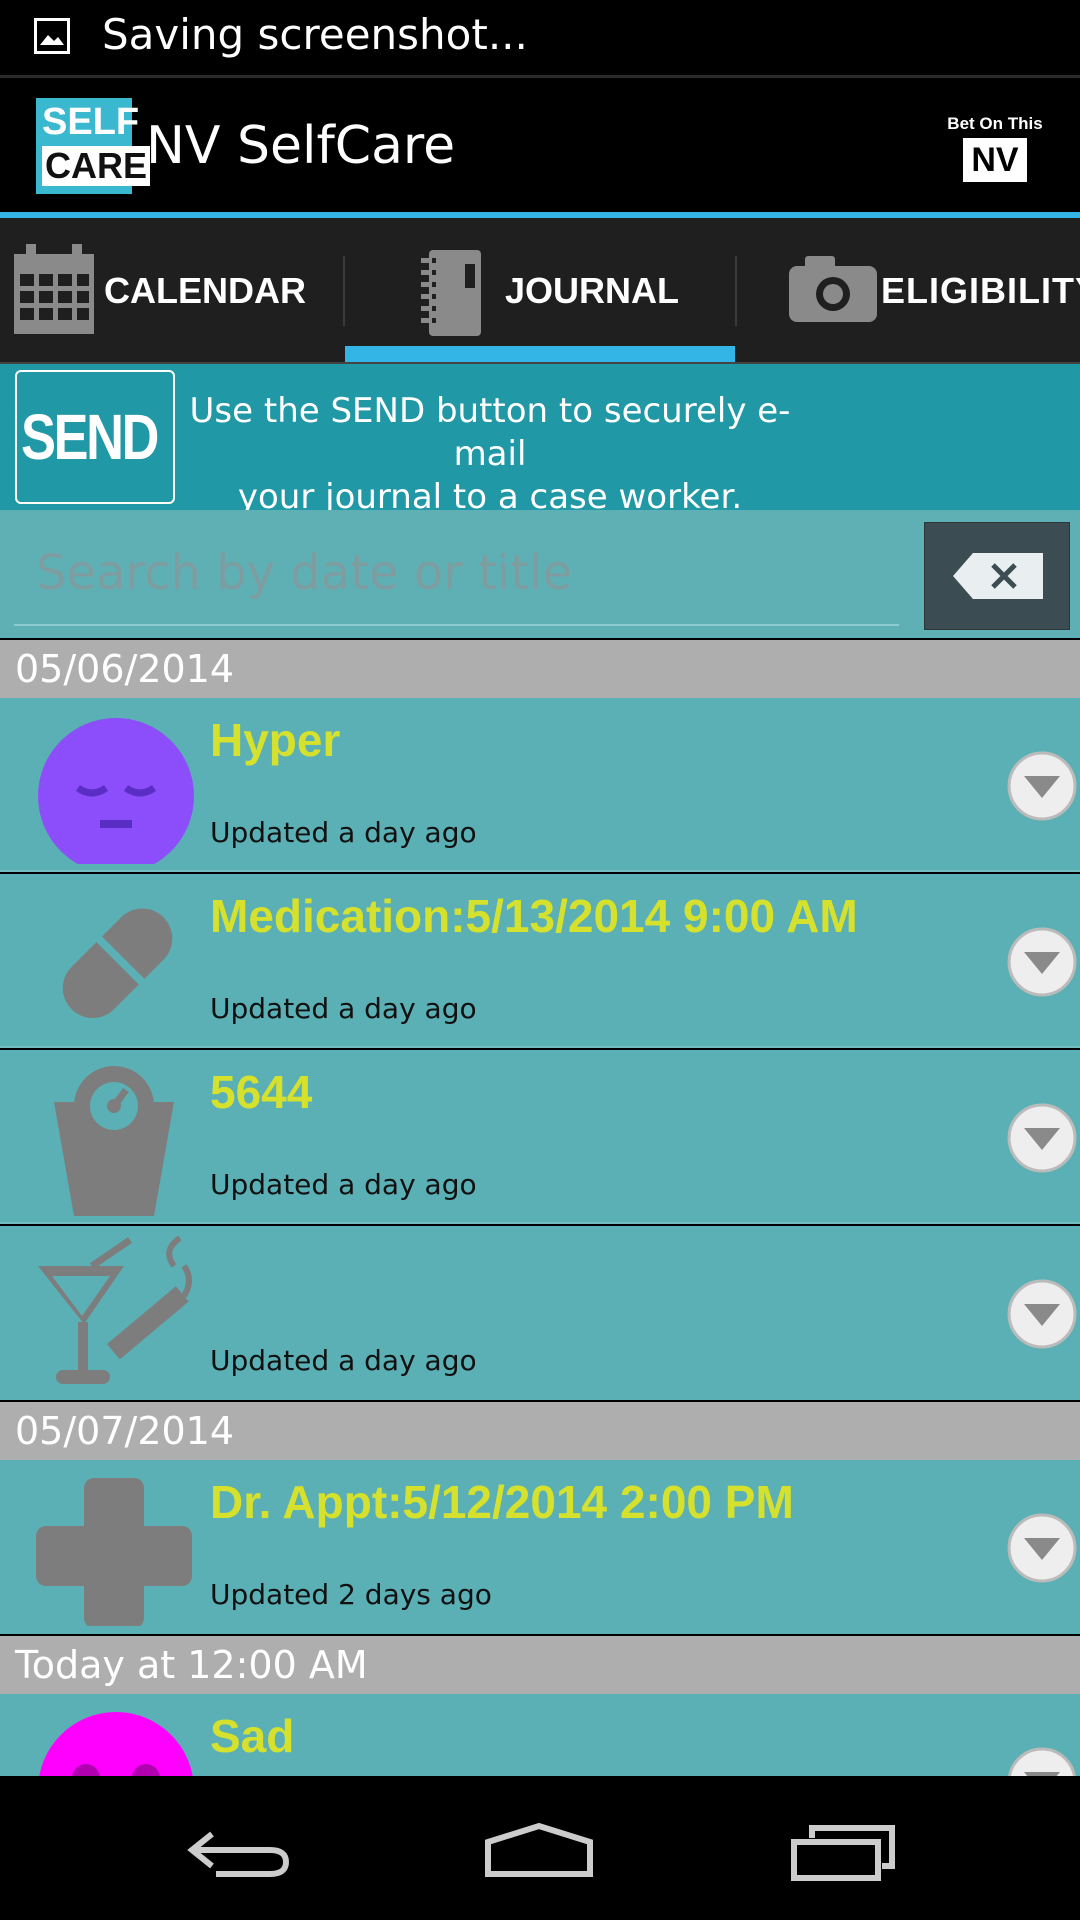 This screenshot has width=1080, height=1920. I want to click on send-instructions-line1: Use the SEND button to securely e-mail, so click(490, 432).